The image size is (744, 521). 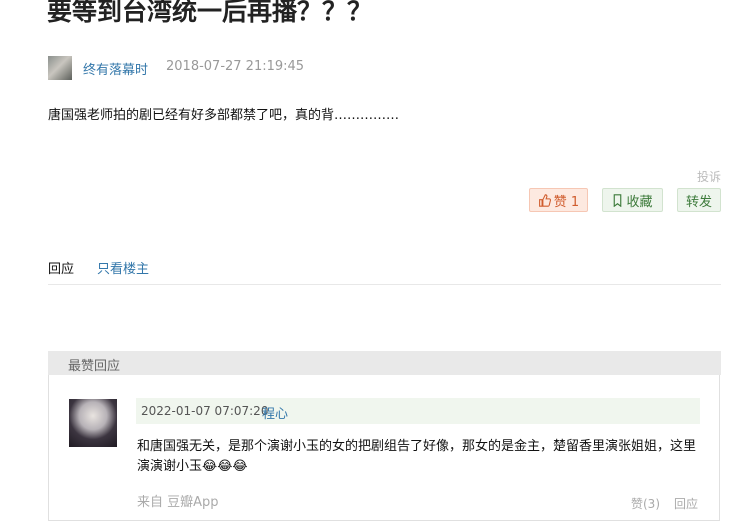 What do you see at coordinates (384, 284) in the screenshot?
I see `tabs-divider` at bounding box center [384, 284].